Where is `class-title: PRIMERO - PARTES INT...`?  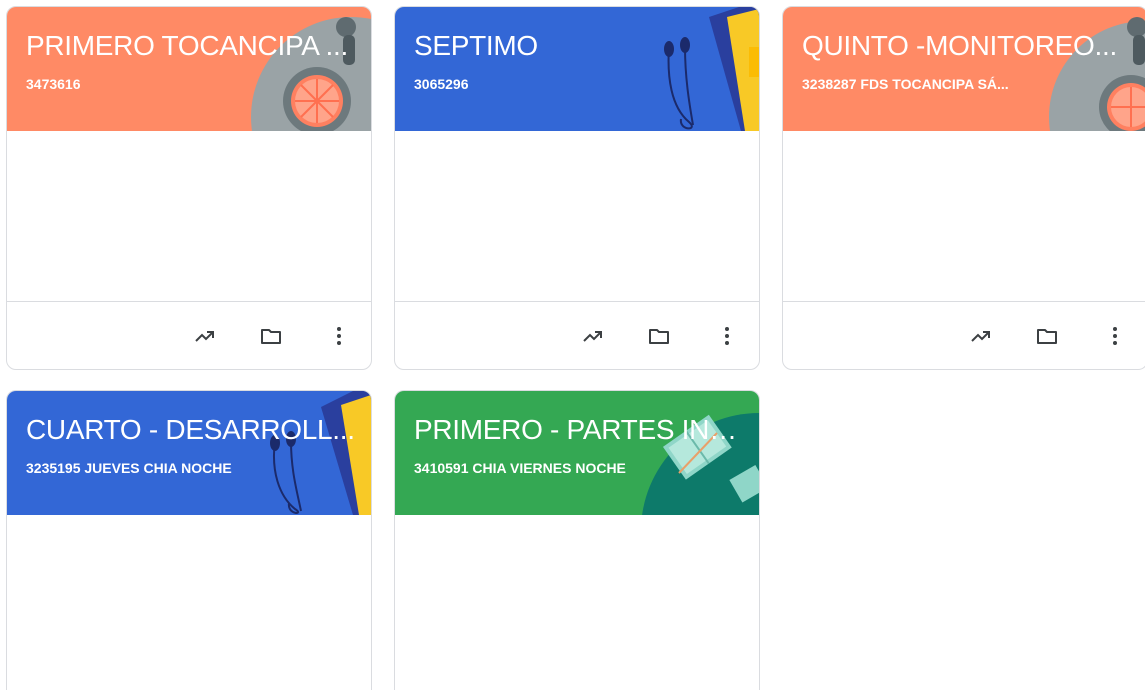 class-title: PRIMERO - PARTES INT... is located at coordinates (579, 430).